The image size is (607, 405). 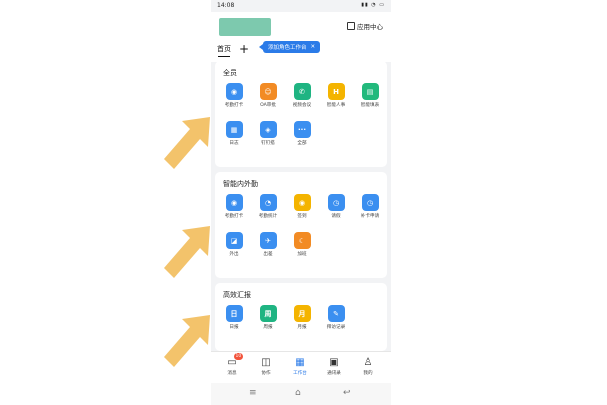 I want to click on visit-record-icon: ✎, so click(x=336, y=313).